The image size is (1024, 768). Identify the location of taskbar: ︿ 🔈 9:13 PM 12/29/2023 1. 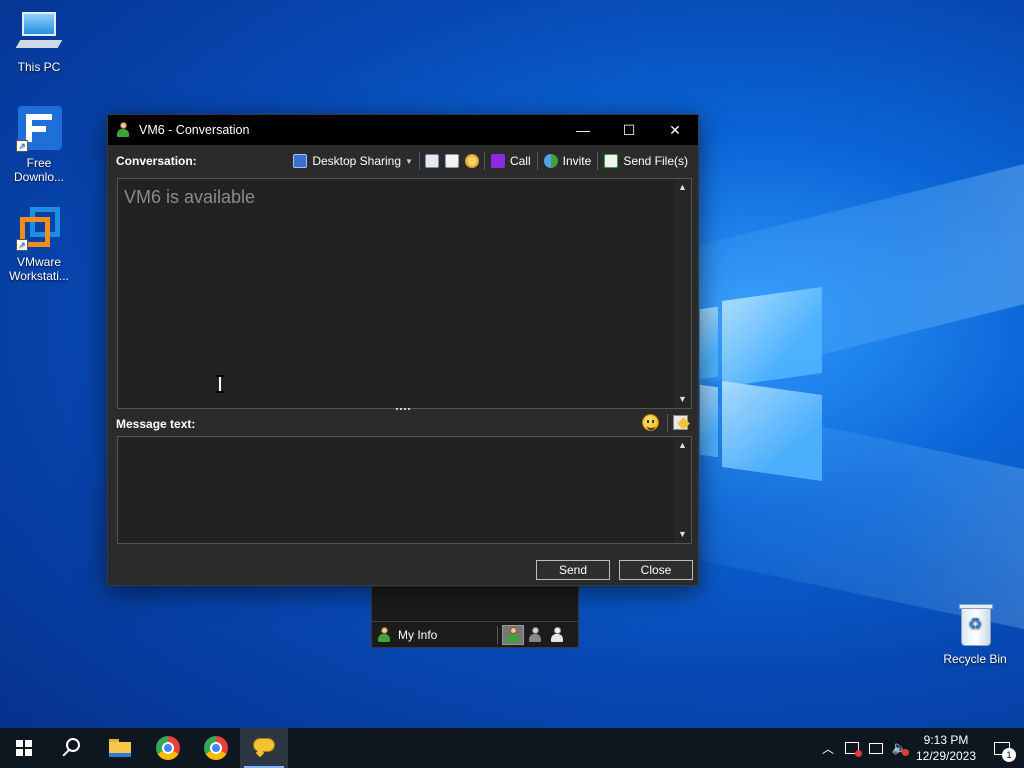
(512, 748).